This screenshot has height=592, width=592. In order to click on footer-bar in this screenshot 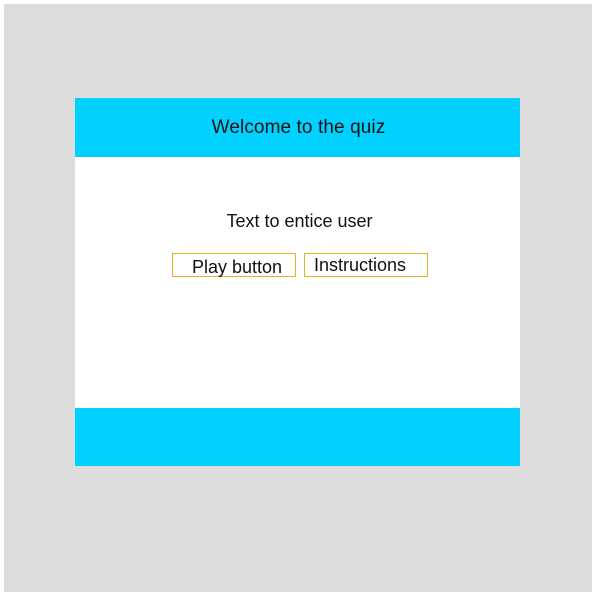, I will do `click(297, 437)`.